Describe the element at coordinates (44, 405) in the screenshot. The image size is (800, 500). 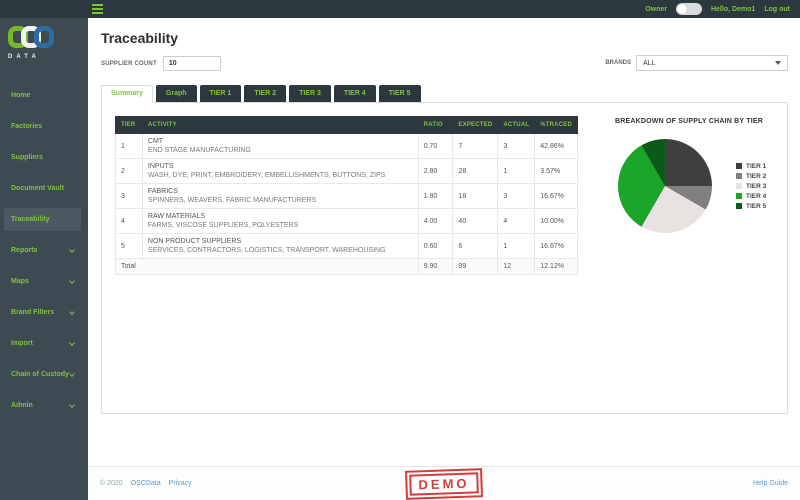
I see `sidebar-item-admin: Admin` at that location.